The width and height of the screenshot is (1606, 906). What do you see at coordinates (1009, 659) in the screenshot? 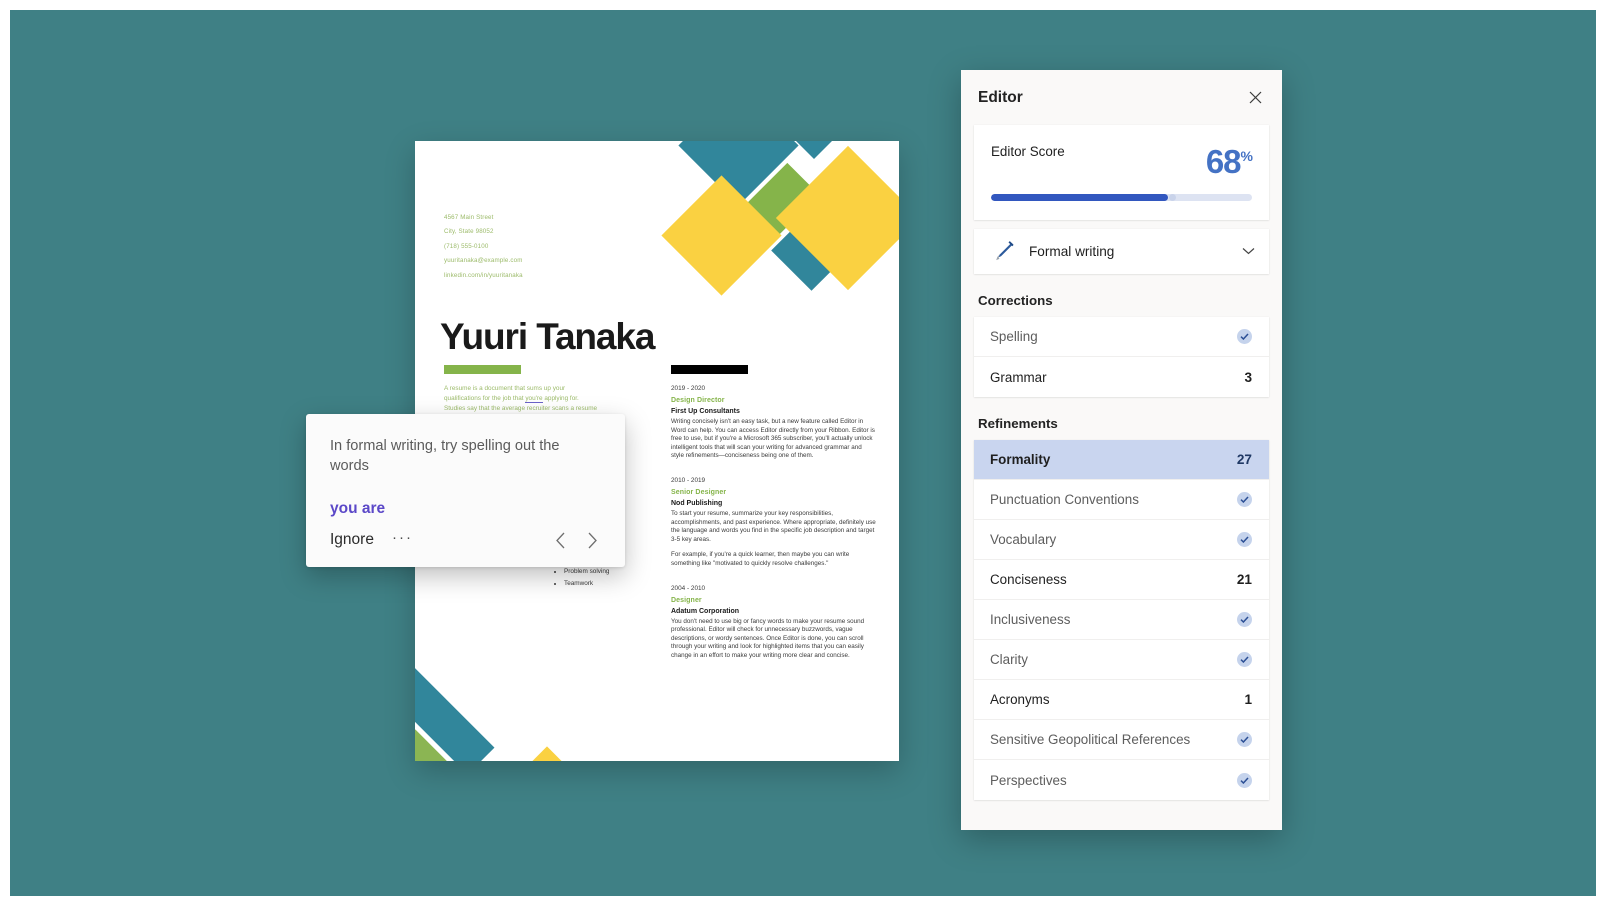
I see `row-label: Clarity` at bounding box center [1009, 659].